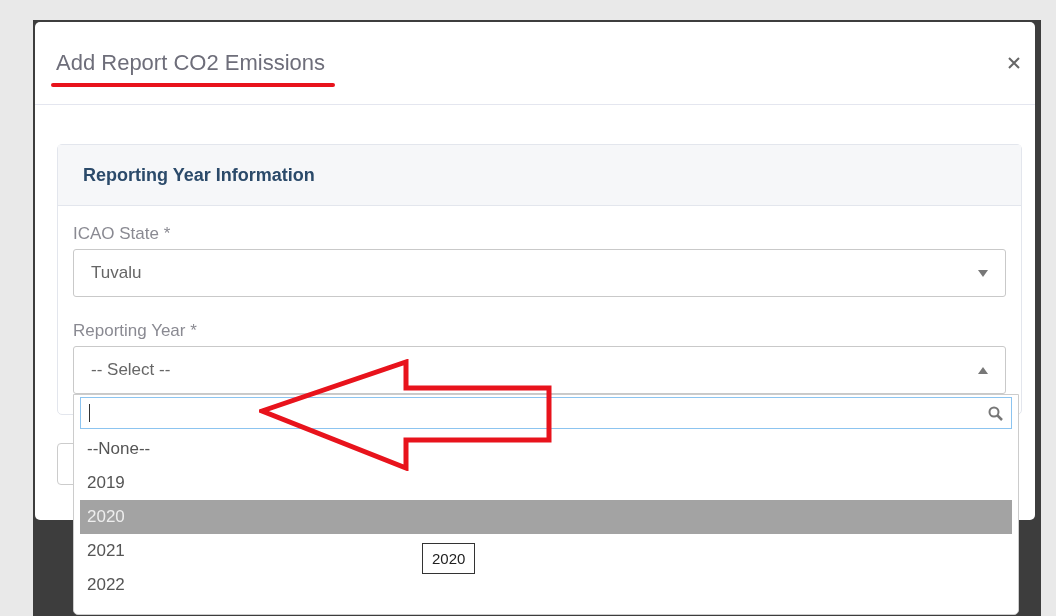  I want to click on field-label: ICAO State *, so click(122, 234).